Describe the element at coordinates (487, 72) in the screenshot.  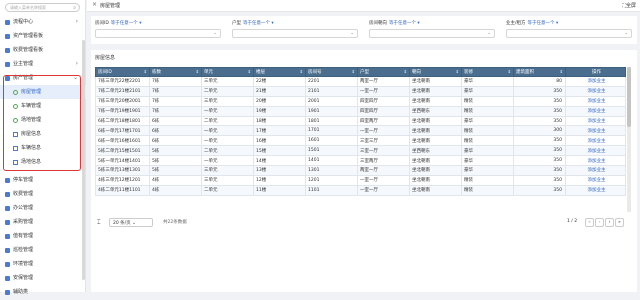
I see `col-decoration: 装修 ⇕` at that location.